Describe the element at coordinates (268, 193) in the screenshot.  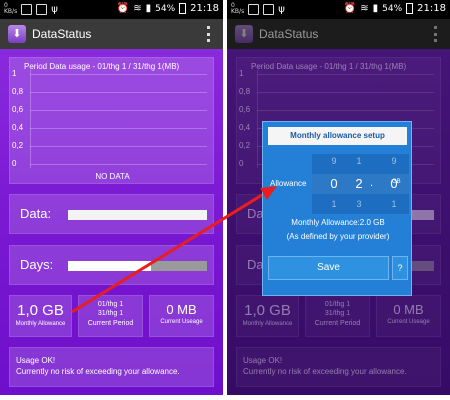
I see `annotation-arrow-head` at that location.